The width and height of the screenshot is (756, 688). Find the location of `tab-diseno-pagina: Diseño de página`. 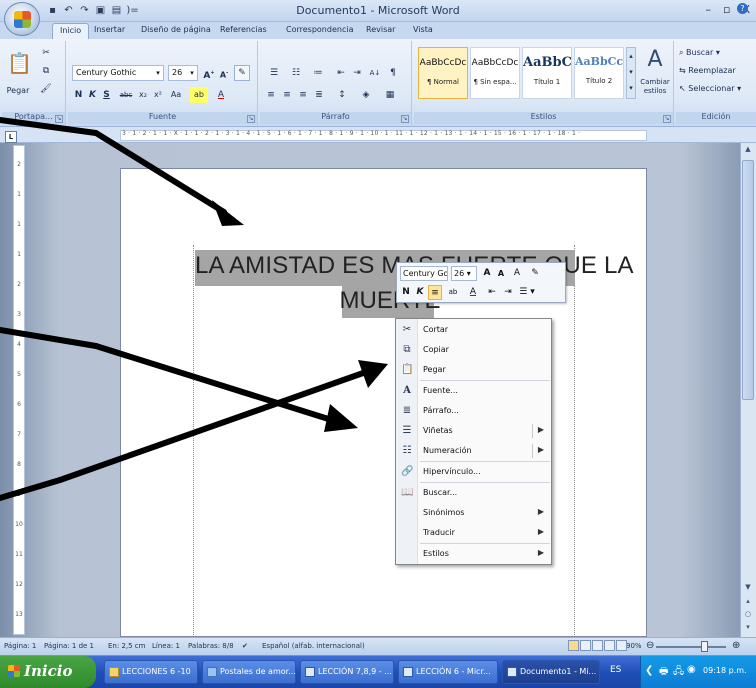

tab-diseno-pagina: Diseño de página is located at coordinates (176, 29).